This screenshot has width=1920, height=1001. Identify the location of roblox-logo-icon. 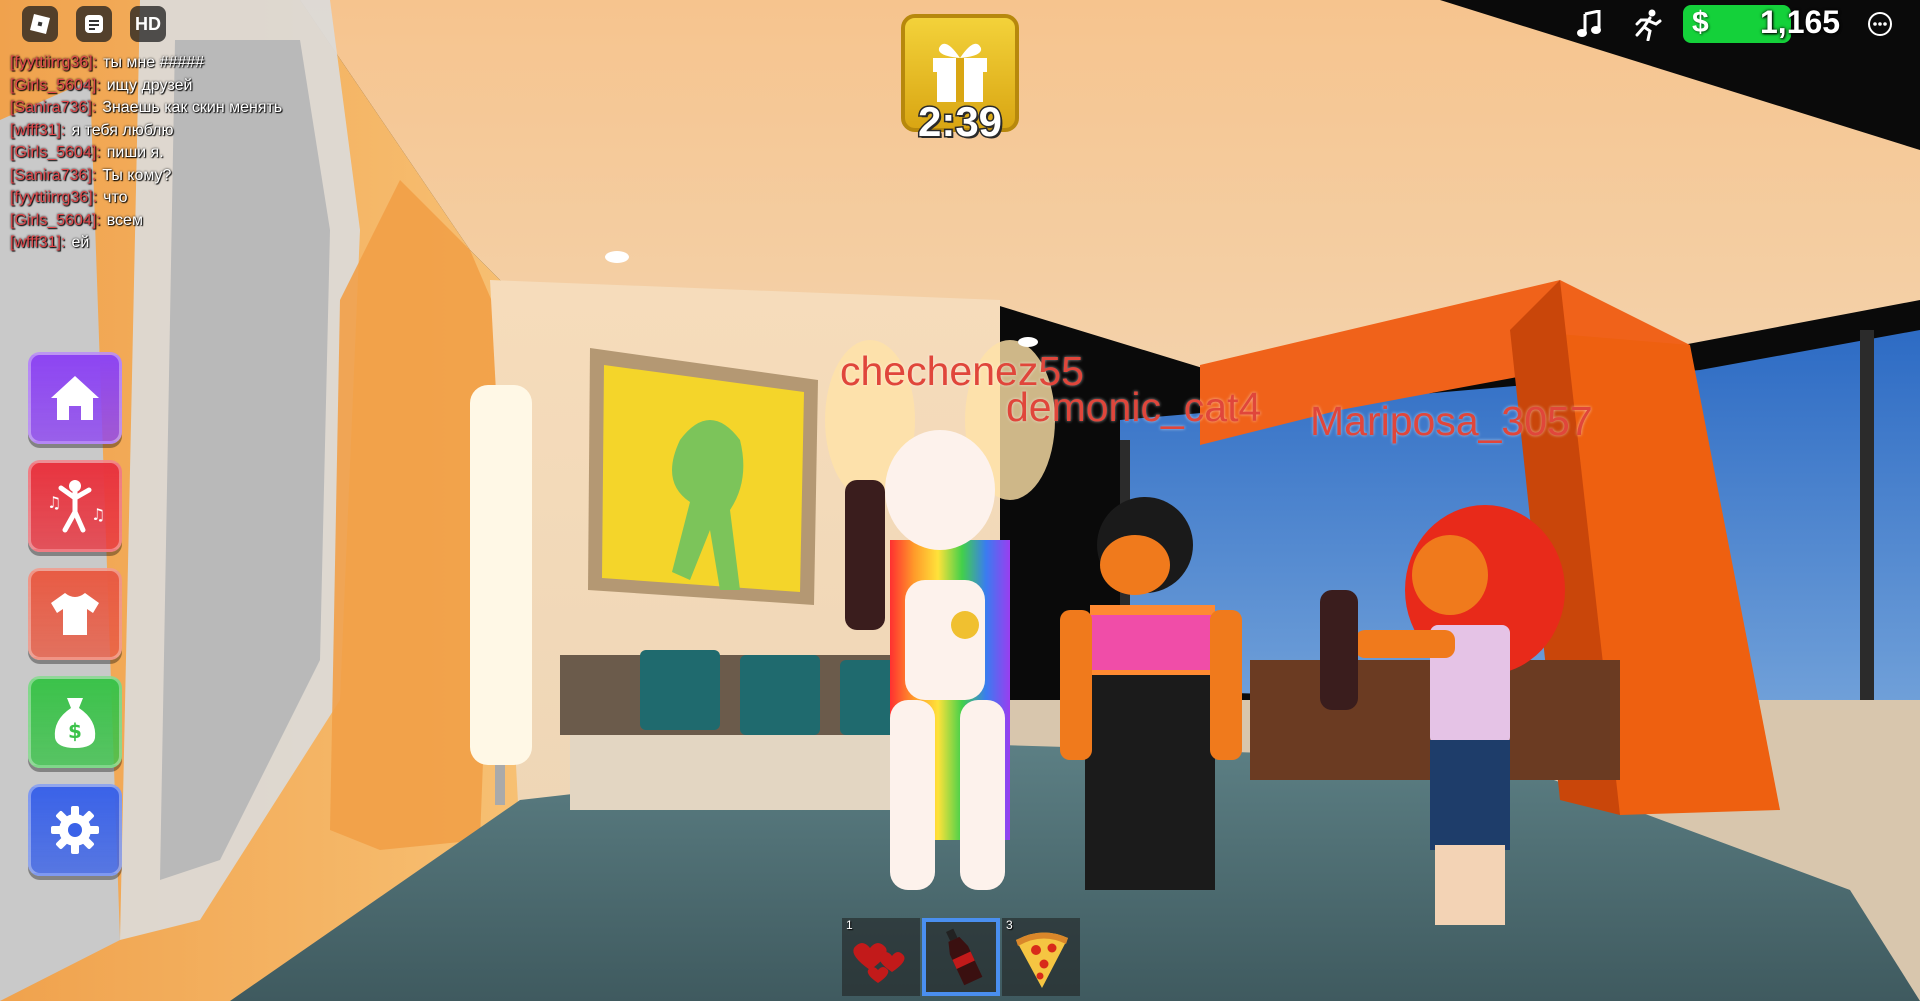
(40, 24).